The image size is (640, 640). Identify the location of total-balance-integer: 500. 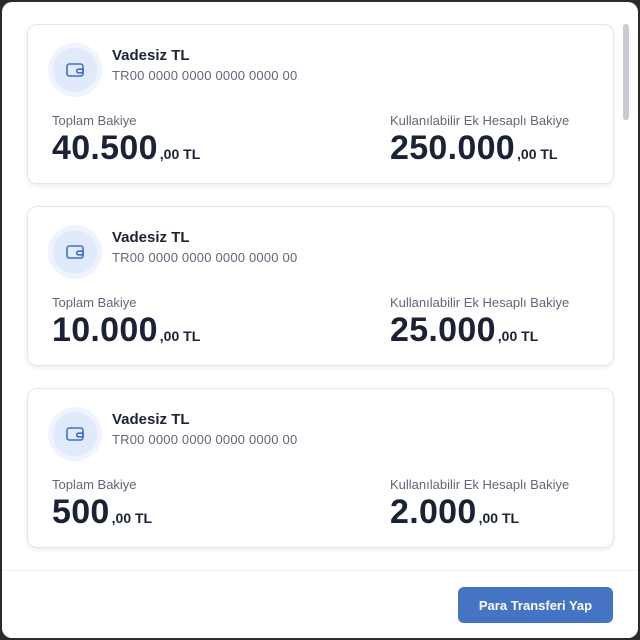
(81, 512).